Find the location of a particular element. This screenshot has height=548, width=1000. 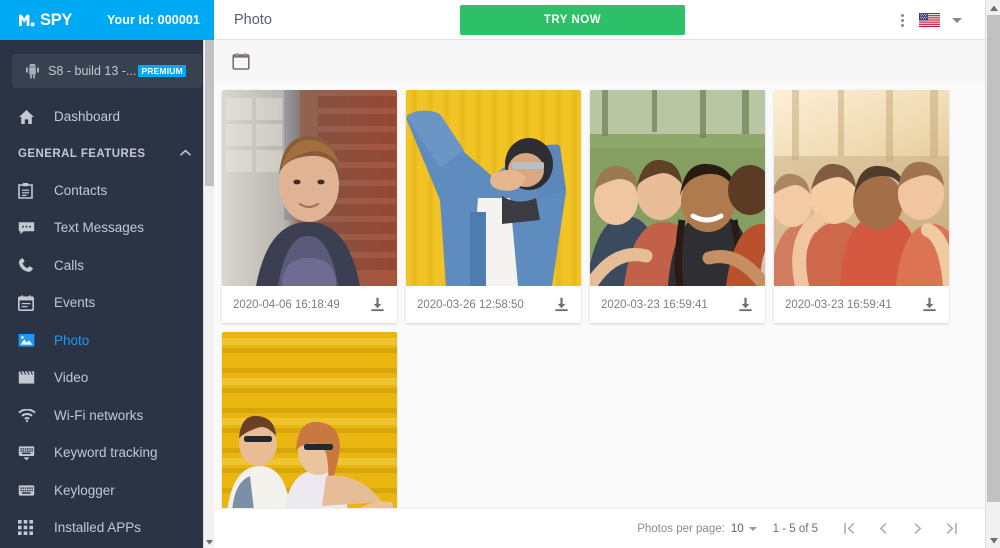

sidebar-item-contacts: Contacts is located at coordinates (107, 191).